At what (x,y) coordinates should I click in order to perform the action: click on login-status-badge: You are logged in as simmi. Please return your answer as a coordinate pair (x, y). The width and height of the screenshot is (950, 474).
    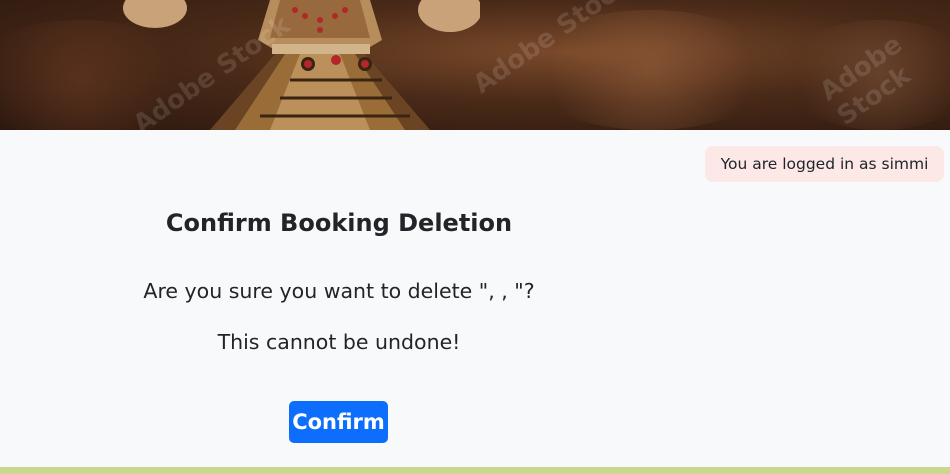
    Looking at the image, I should click on (824, 164).